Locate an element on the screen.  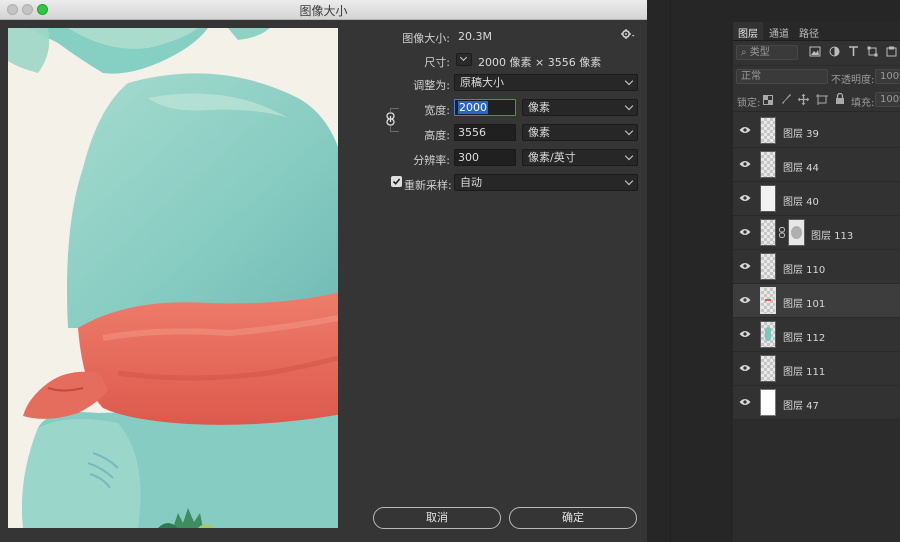
layer-name: 图层 40 is located at coordinates (801, 202).